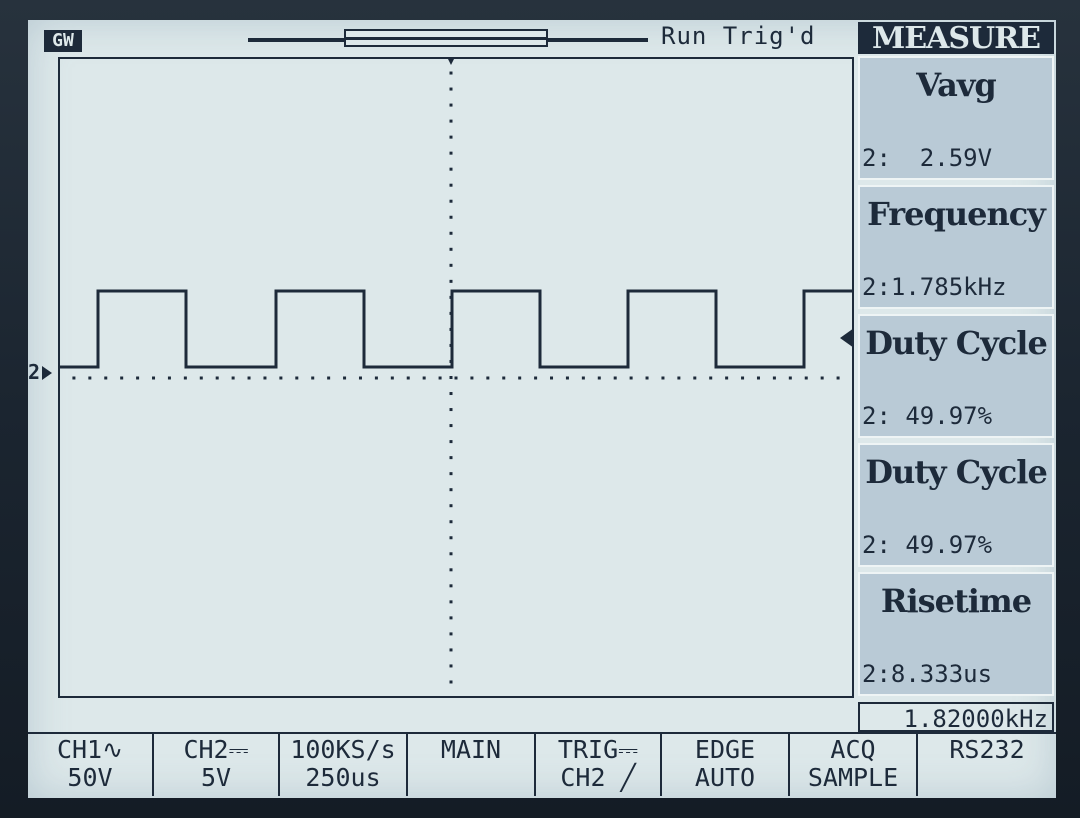 The height and width of the screenshot is (818, 1080). What do you see at coordinates (598, 777) in the screenshot?
I see `softkey-trigger-line2: CH2 ╱` at bounding box center [598, 777].